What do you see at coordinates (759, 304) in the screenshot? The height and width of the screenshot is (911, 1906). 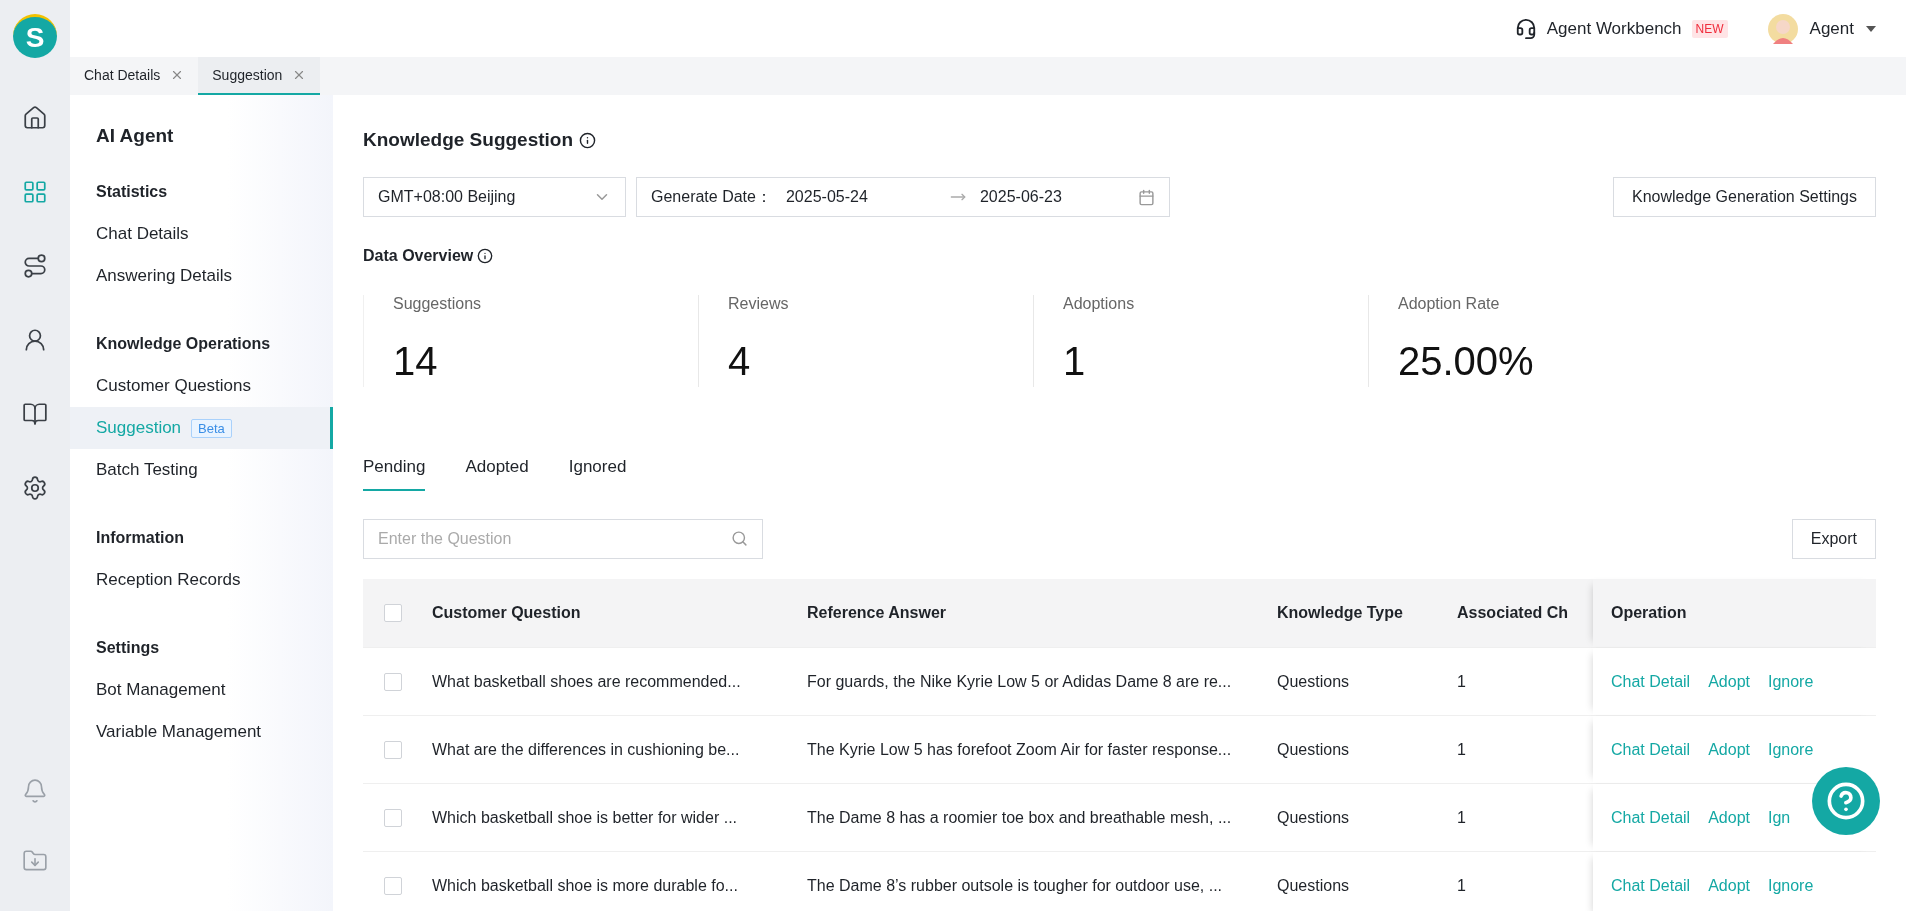 I see `stat-label: Reviews` at bounding box center [759, 304].